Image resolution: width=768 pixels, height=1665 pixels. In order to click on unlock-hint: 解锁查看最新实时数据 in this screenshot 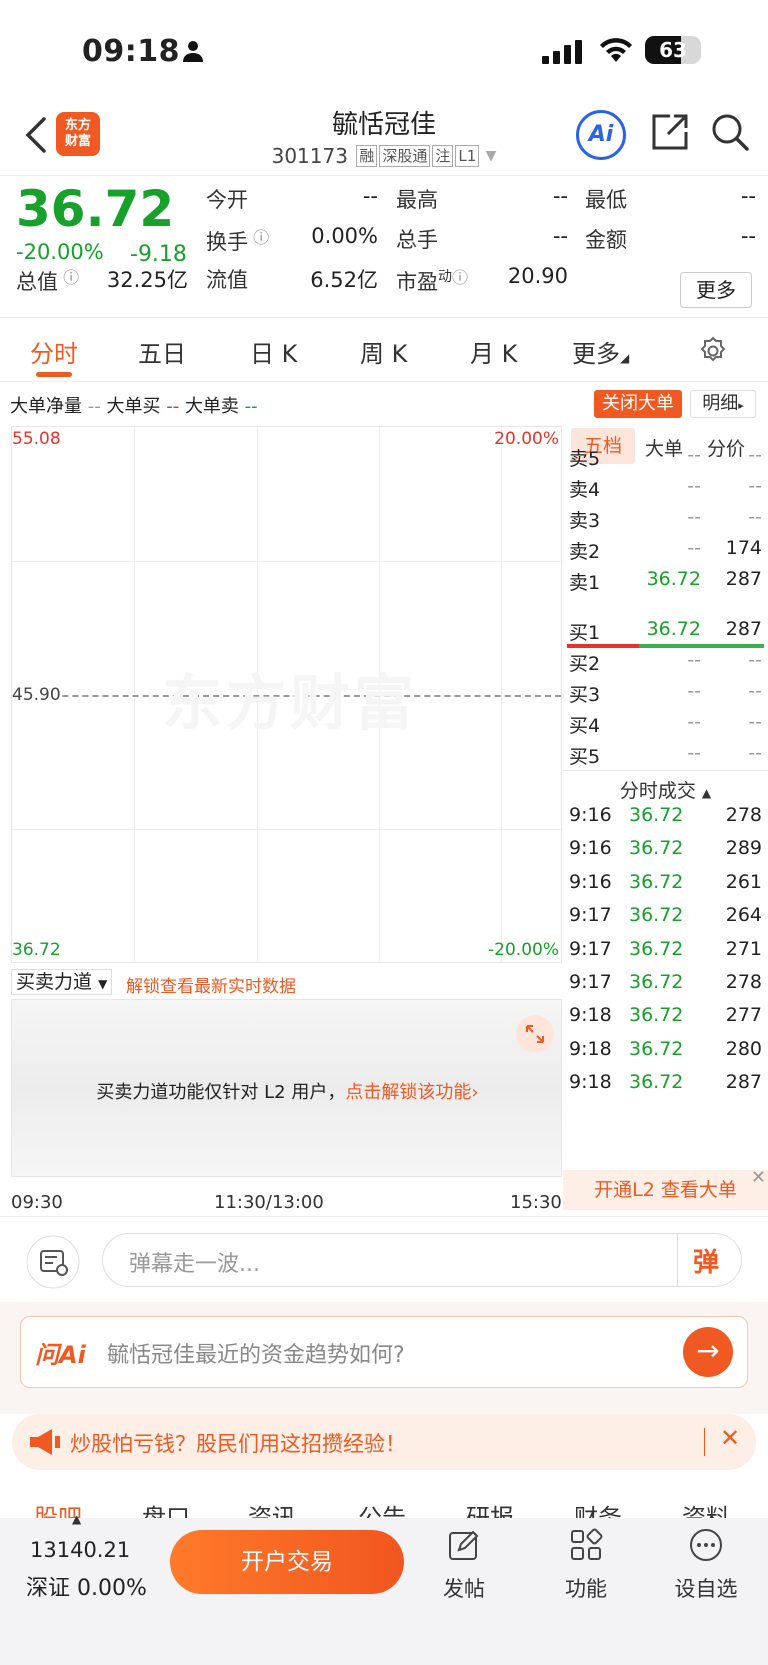, I will do `click(211, 984)`.